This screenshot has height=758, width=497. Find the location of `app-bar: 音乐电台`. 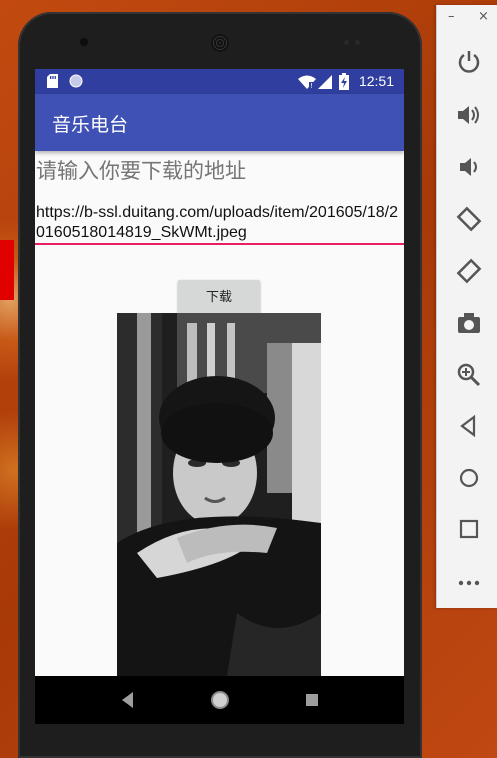

app-bar: 音乐电台 is located at coordinates (219, 122).